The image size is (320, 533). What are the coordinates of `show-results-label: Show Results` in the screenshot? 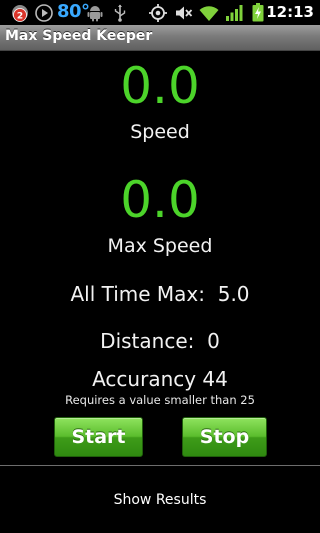 It's located at (160, 499).